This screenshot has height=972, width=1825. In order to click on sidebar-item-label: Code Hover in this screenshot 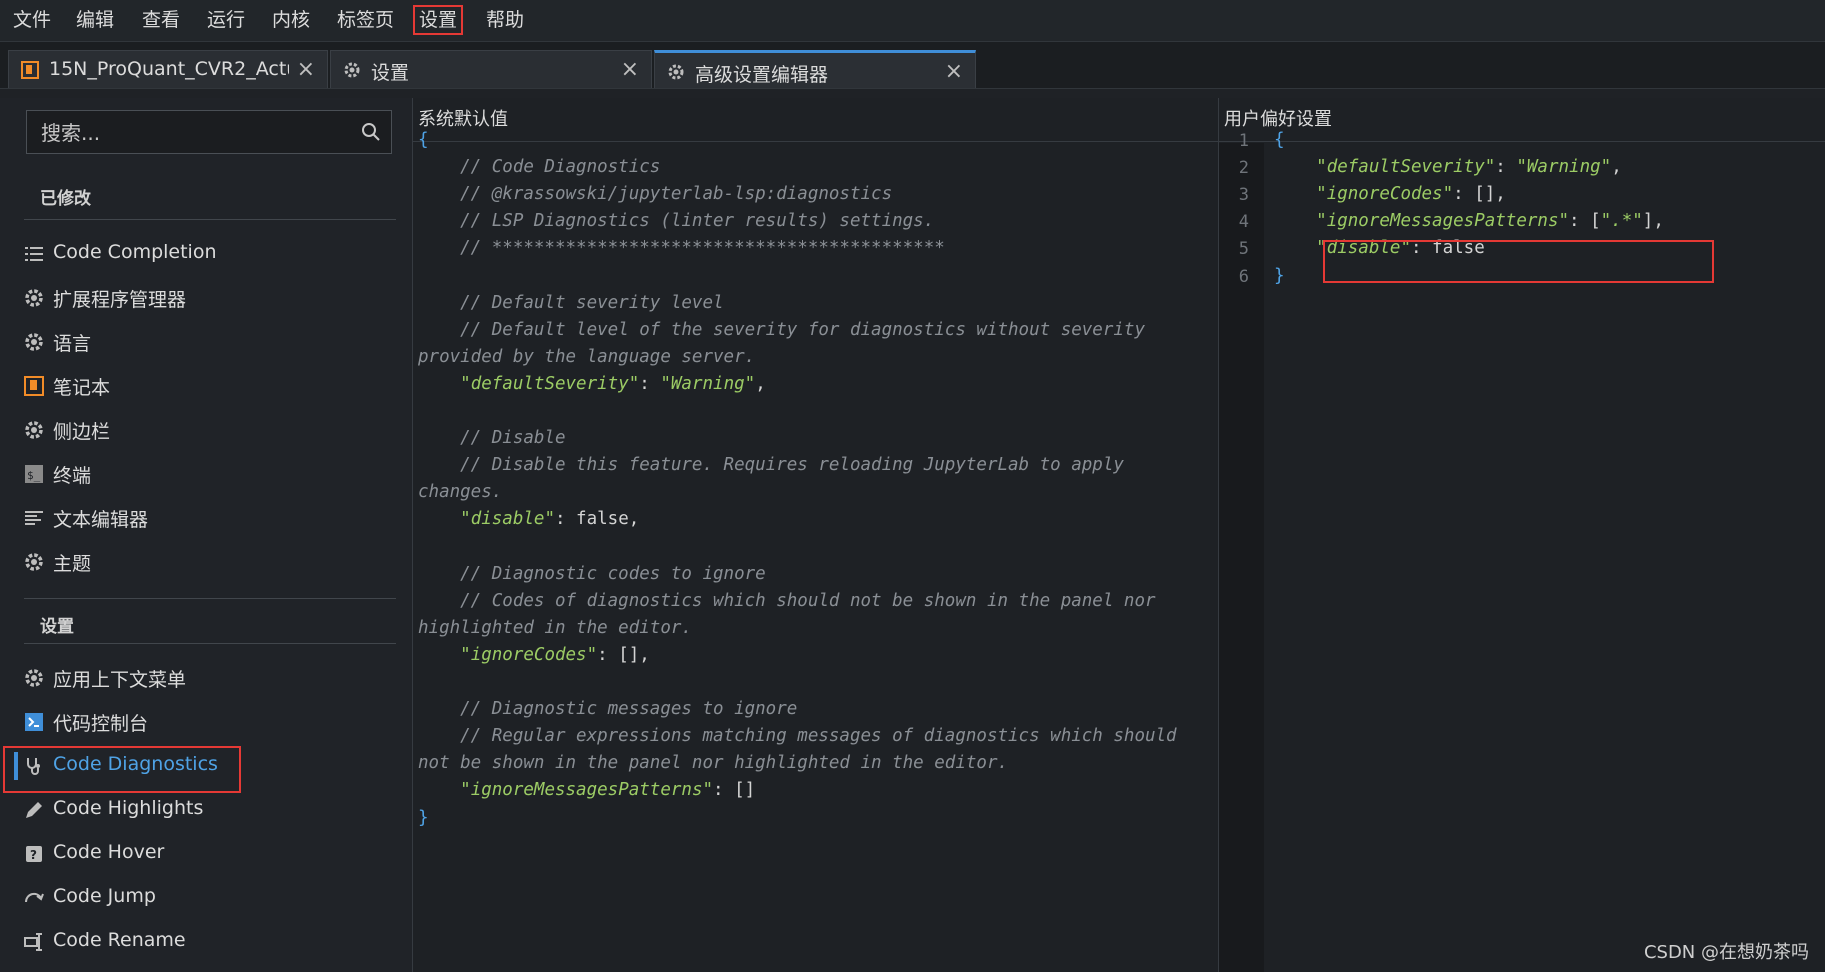, I will do `click(109, 852)`.